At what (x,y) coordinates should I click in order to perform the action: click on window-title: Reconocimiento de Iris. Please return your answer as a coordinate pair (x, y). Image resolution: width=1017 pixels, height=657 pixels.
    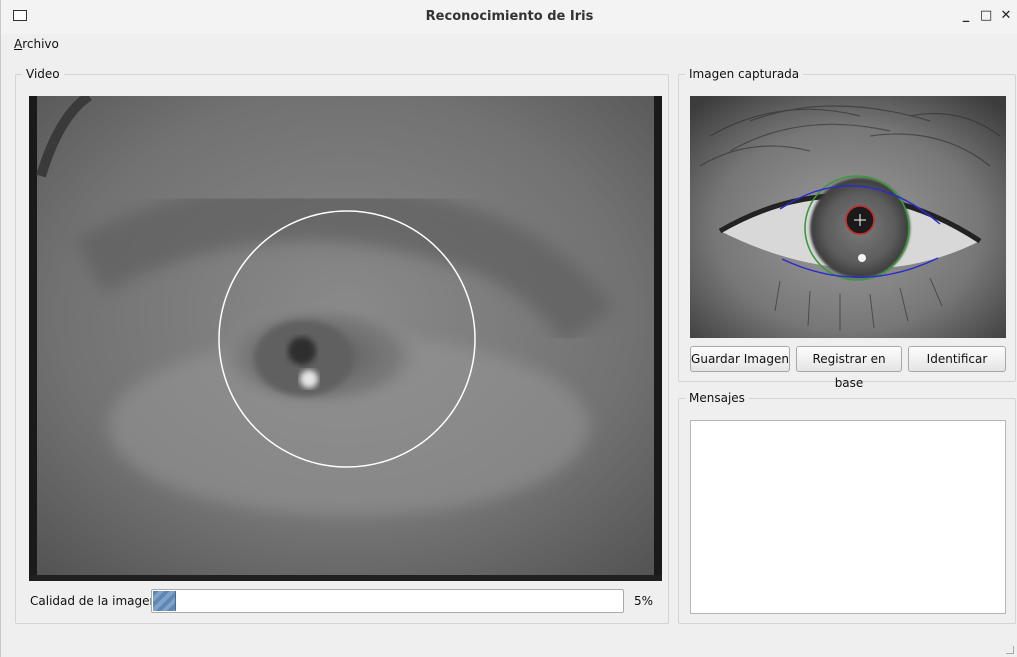
    Looking at the image, I should click on (509, 16).